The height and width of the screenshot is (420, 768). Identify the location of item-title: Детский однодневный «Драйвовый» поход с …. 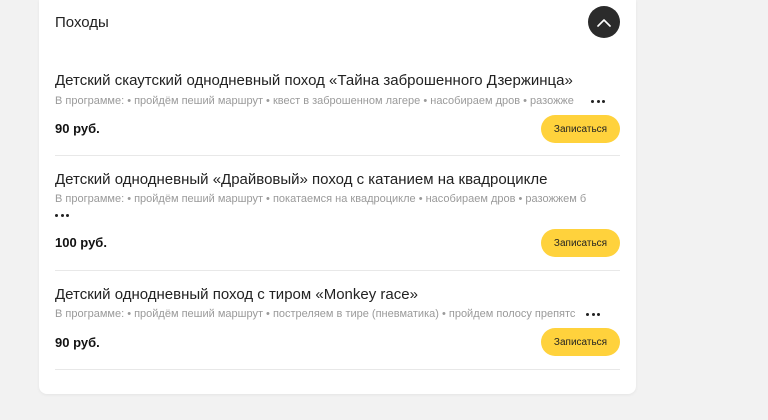
(301, 179).